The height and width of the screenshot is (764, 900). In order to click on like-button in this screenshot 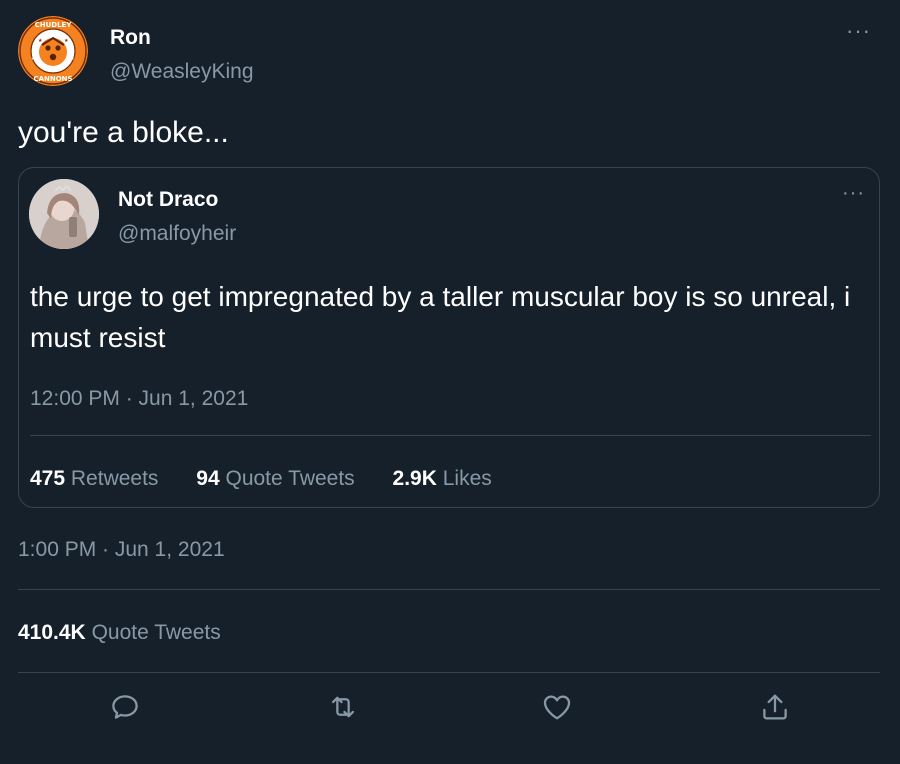, I will do `click(557, 707)`.